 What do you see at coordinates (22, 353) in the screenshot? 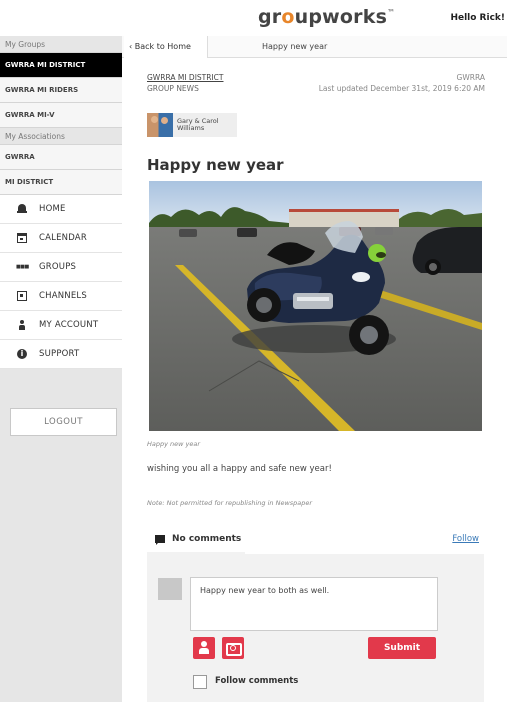
I see `info-icon` at bounding box center [22, 353].